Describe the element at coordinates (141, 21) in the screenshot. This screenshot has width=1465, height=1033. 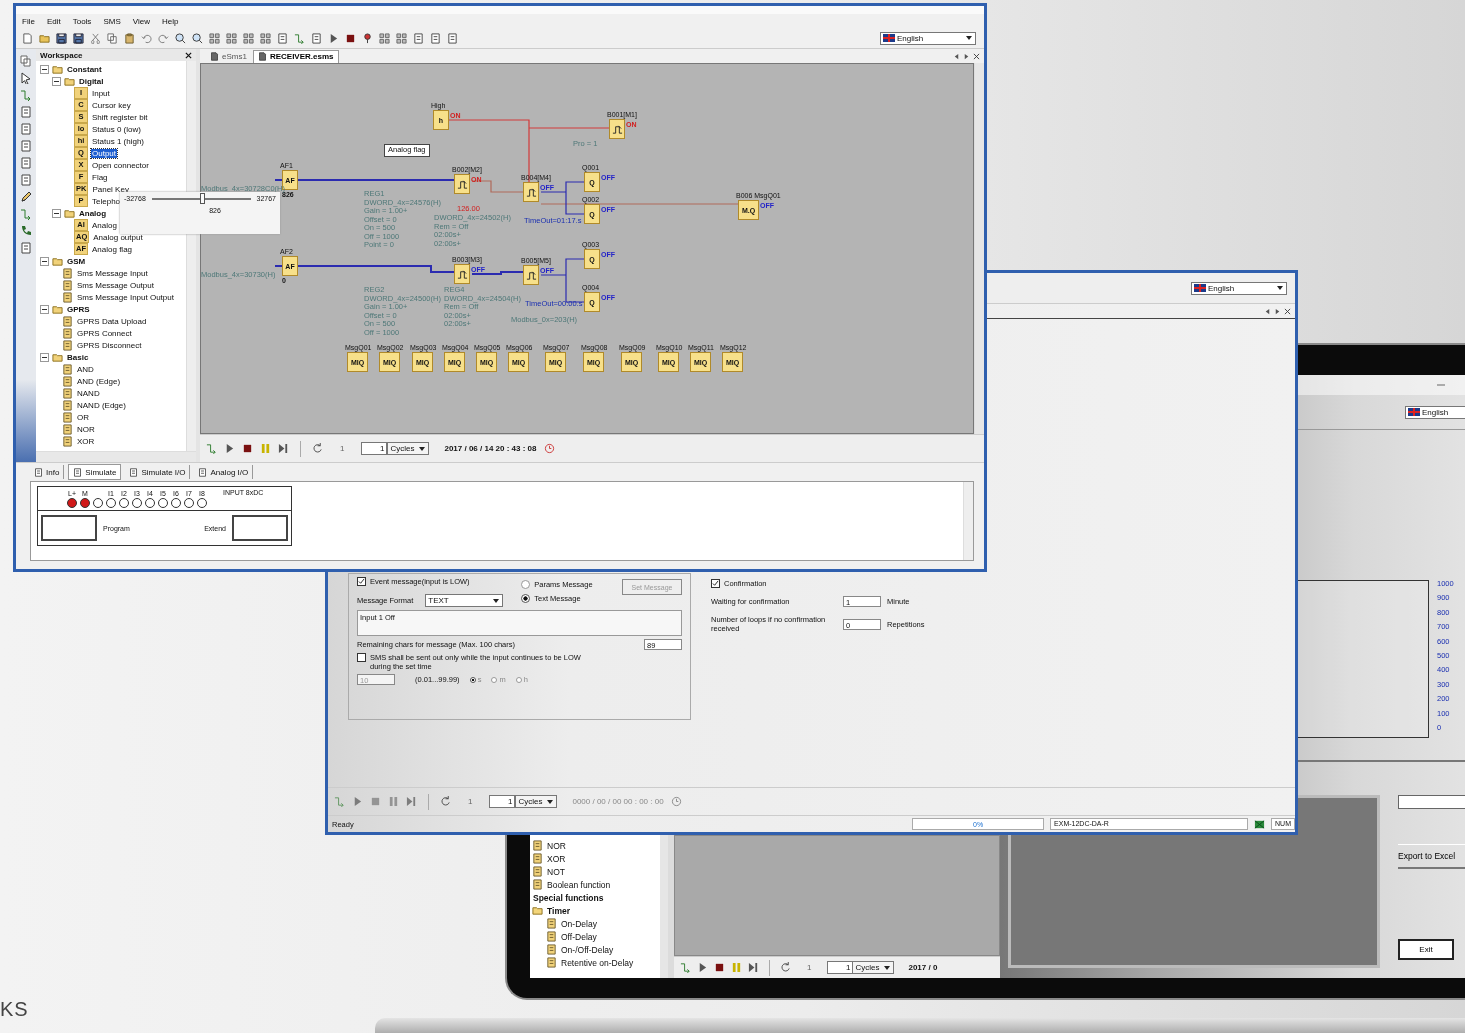
I see `menu-item: View` at that location.